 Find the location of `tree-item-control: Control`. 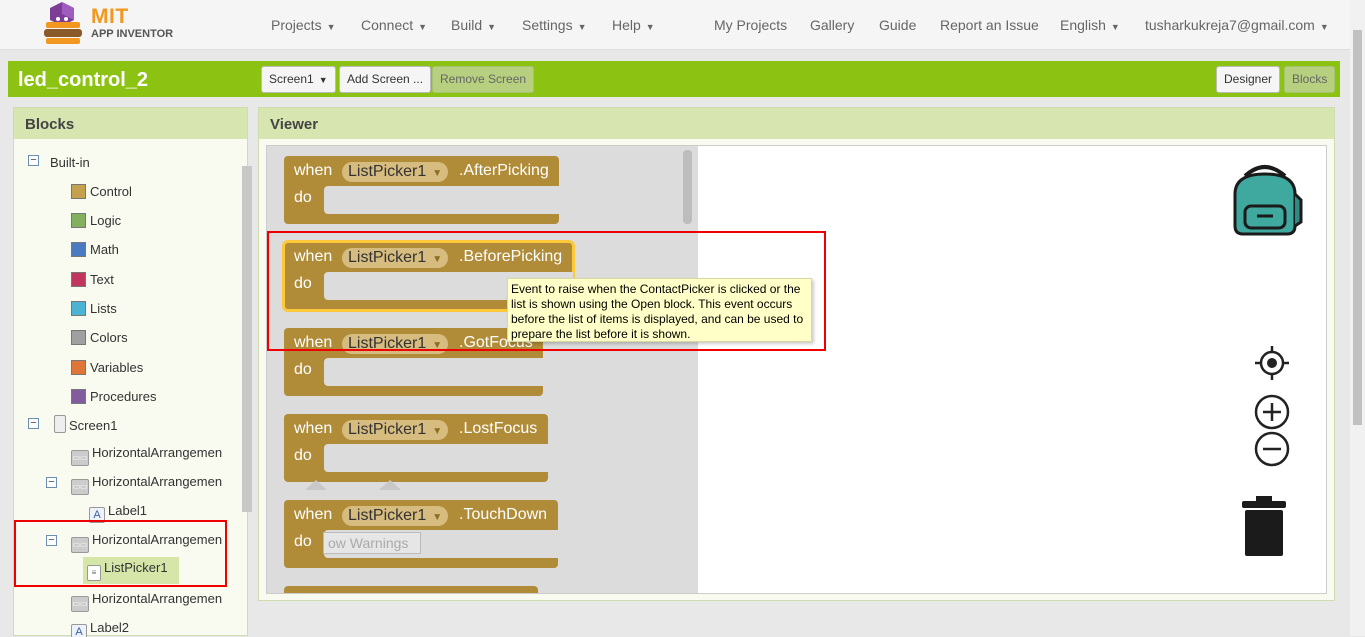

tree-item-control: Control is located at coordinates (101, 191).